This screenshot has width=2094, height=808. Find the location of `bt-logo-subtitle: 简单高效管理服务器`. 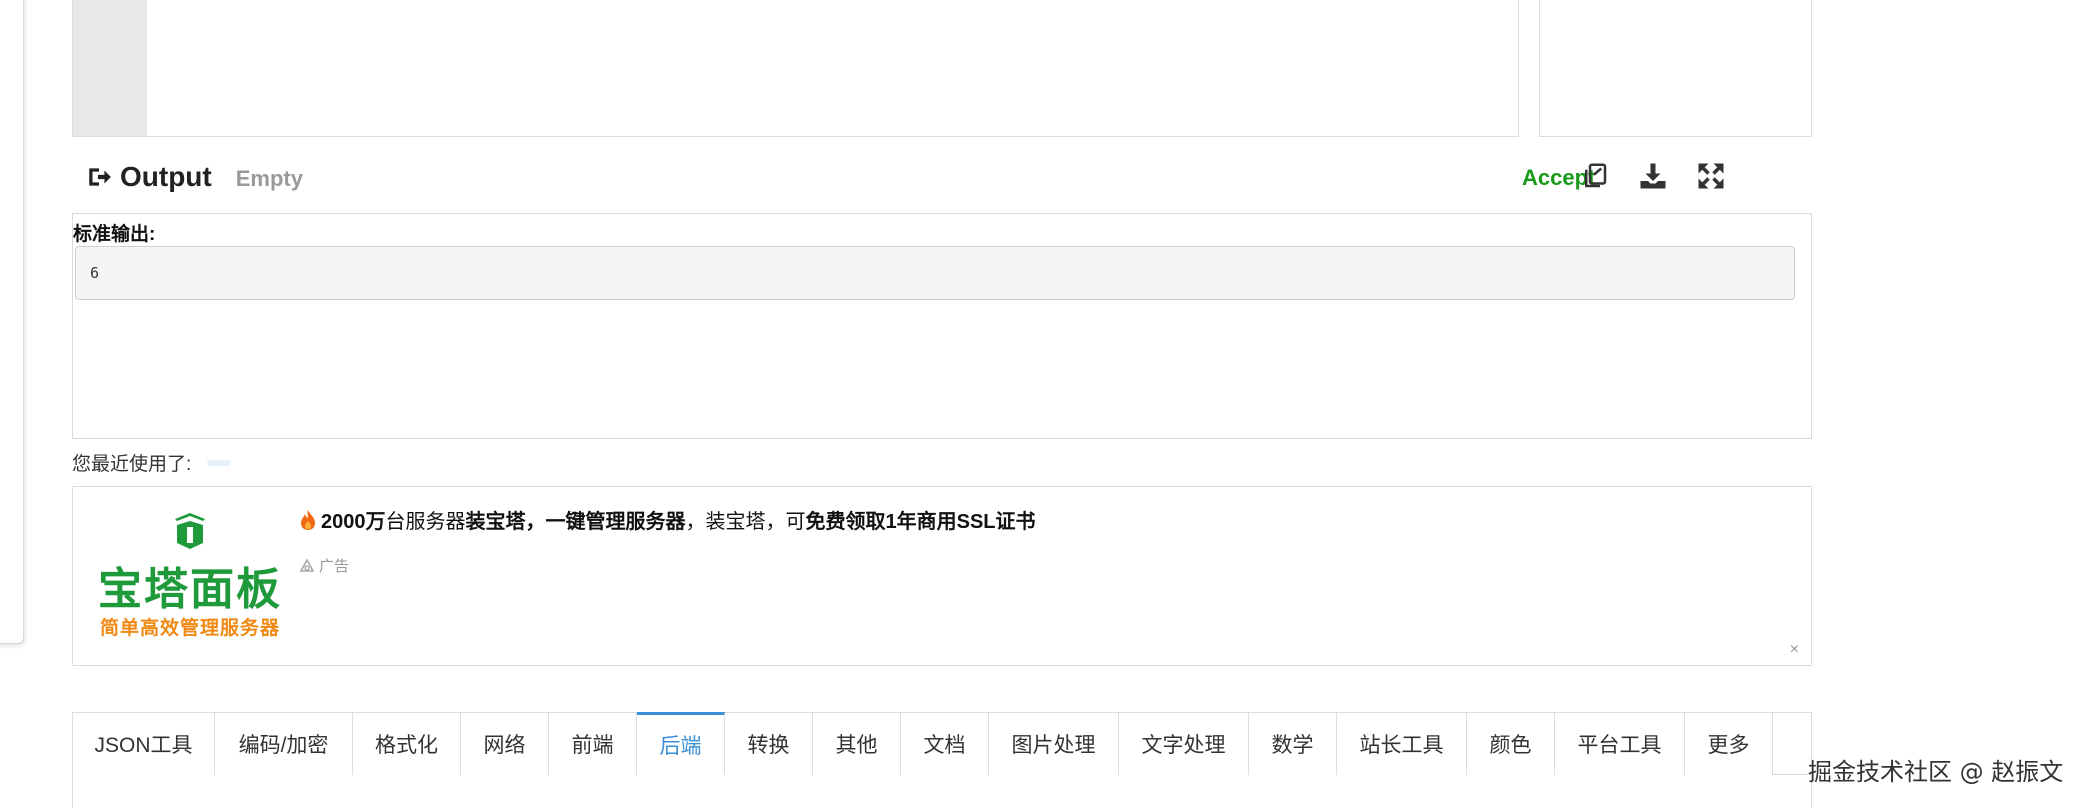

bt-logo-subtitle: 简单高效管理服务器 is located at coordinates (189, 628).